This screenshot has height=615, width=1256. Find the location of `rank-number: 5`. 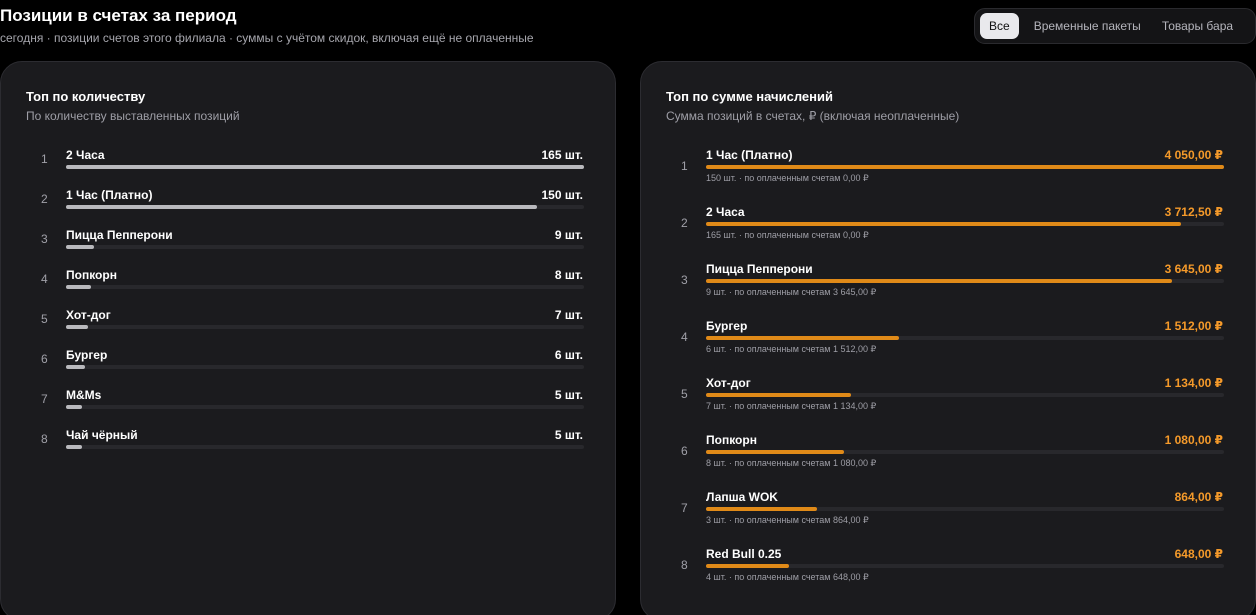

rank-number: 5 is located at coordinates (44, 319).